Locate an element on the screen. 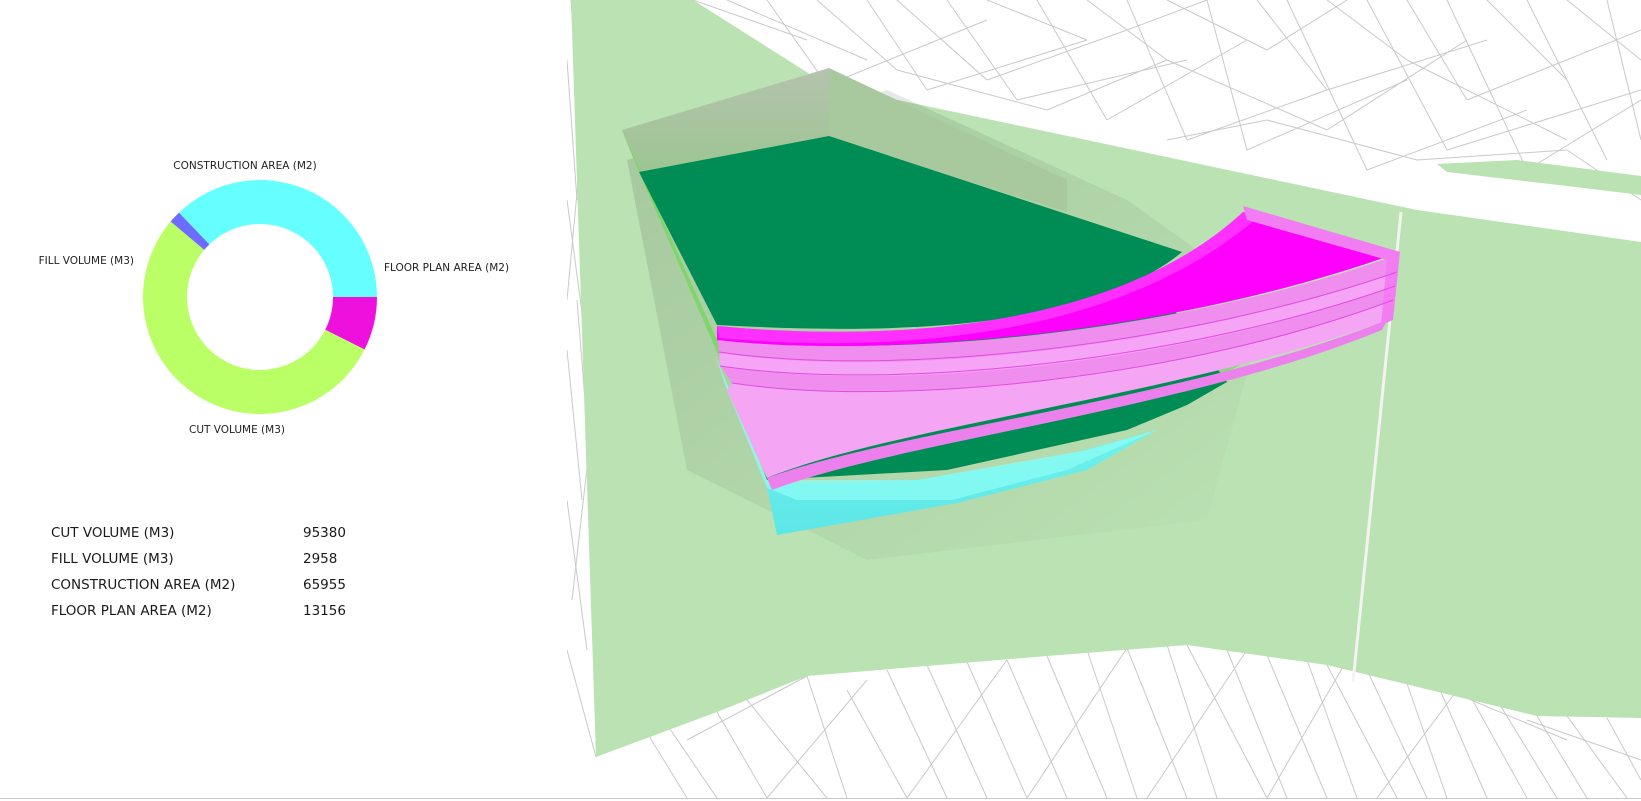 The height and width of the screenshot is (801, 1641). stat-value: 2958 is located at coordinates (320, 559).